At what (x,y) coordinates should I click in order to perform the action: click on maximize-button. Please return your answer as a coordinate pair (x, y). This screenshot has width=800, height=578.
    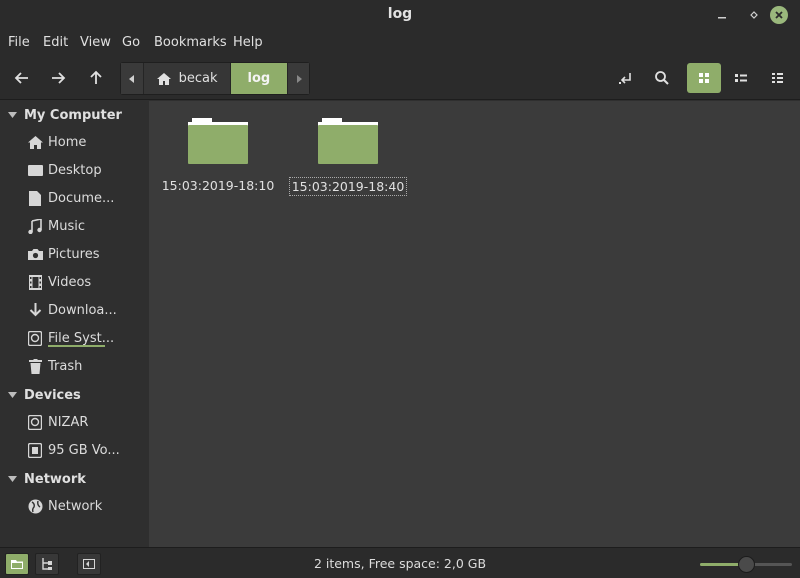
    Looking at the image, I should click on (754, 15).